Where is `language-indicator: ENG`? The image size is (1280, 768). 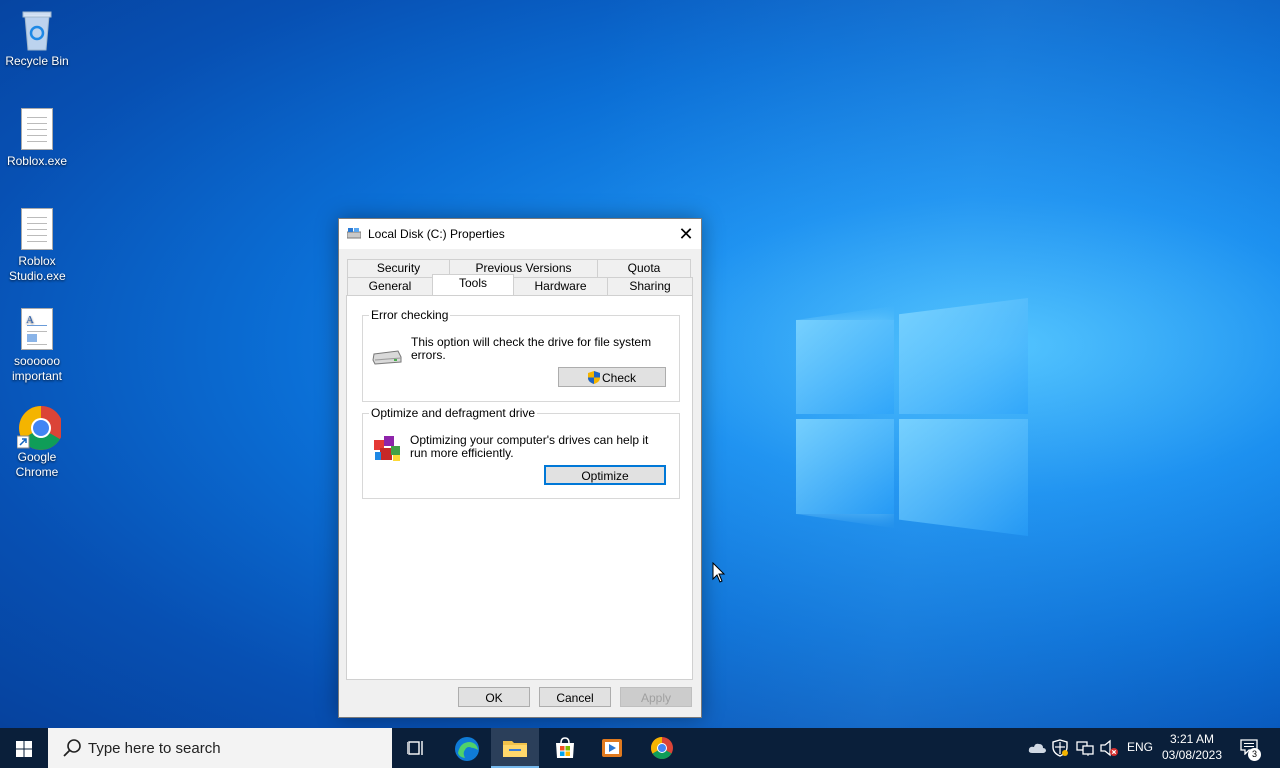 language-indicator: ENG is located at coordinates (1140, 748).